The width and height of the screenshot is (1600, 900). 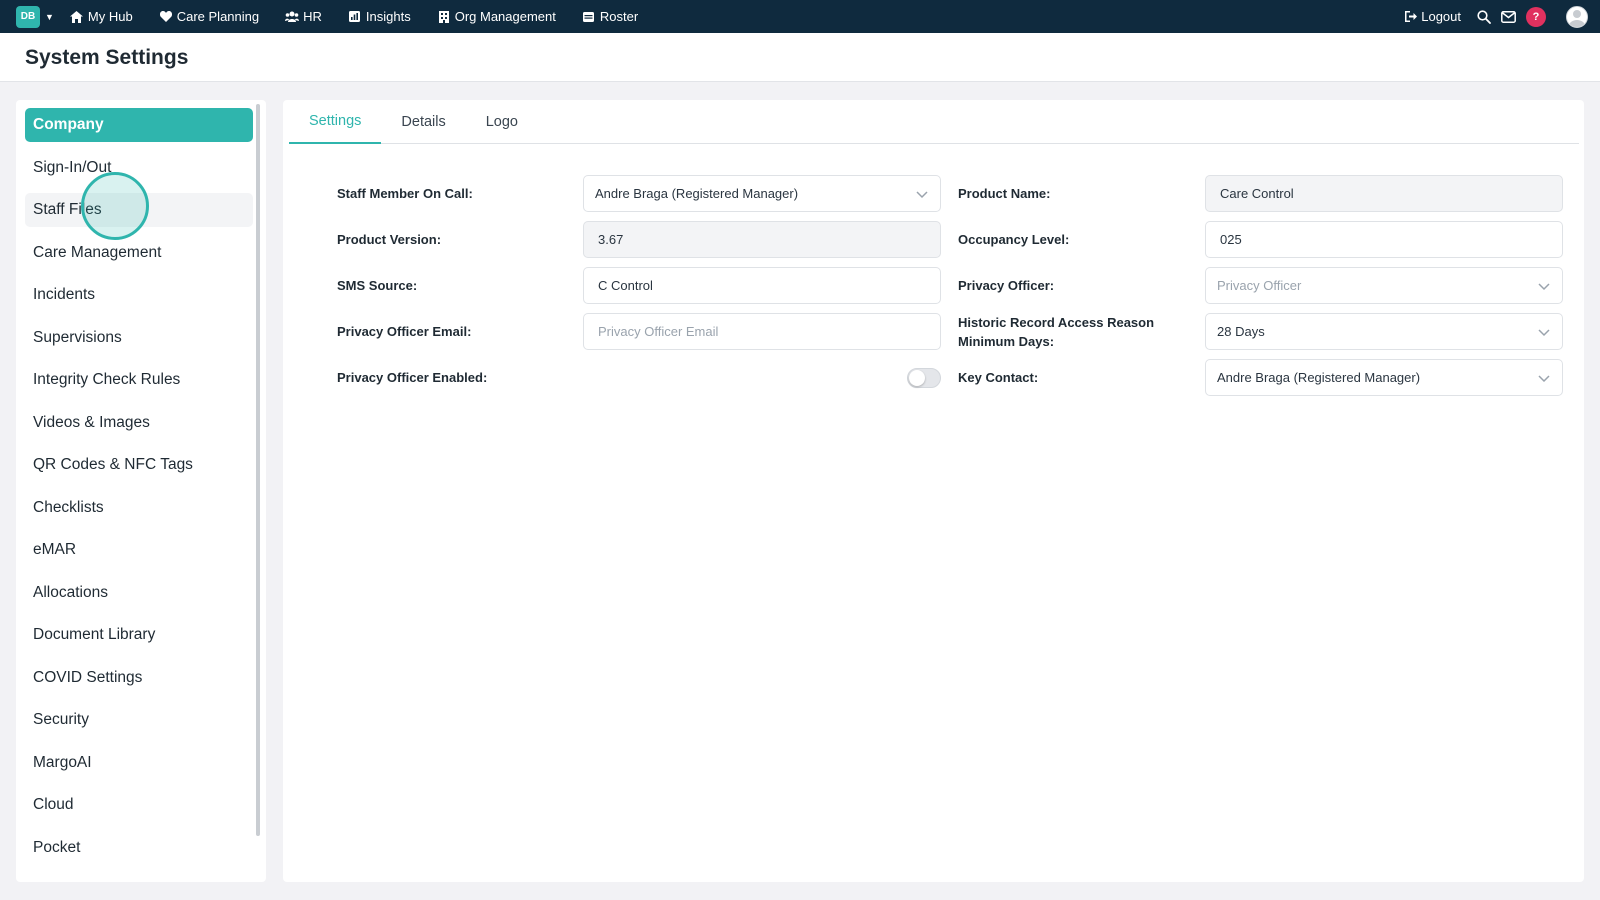 What do you see at coordinates (110, 16) in the screenshot?
I see `nav-item-label: My Hub` at bounding box center [110, 16].